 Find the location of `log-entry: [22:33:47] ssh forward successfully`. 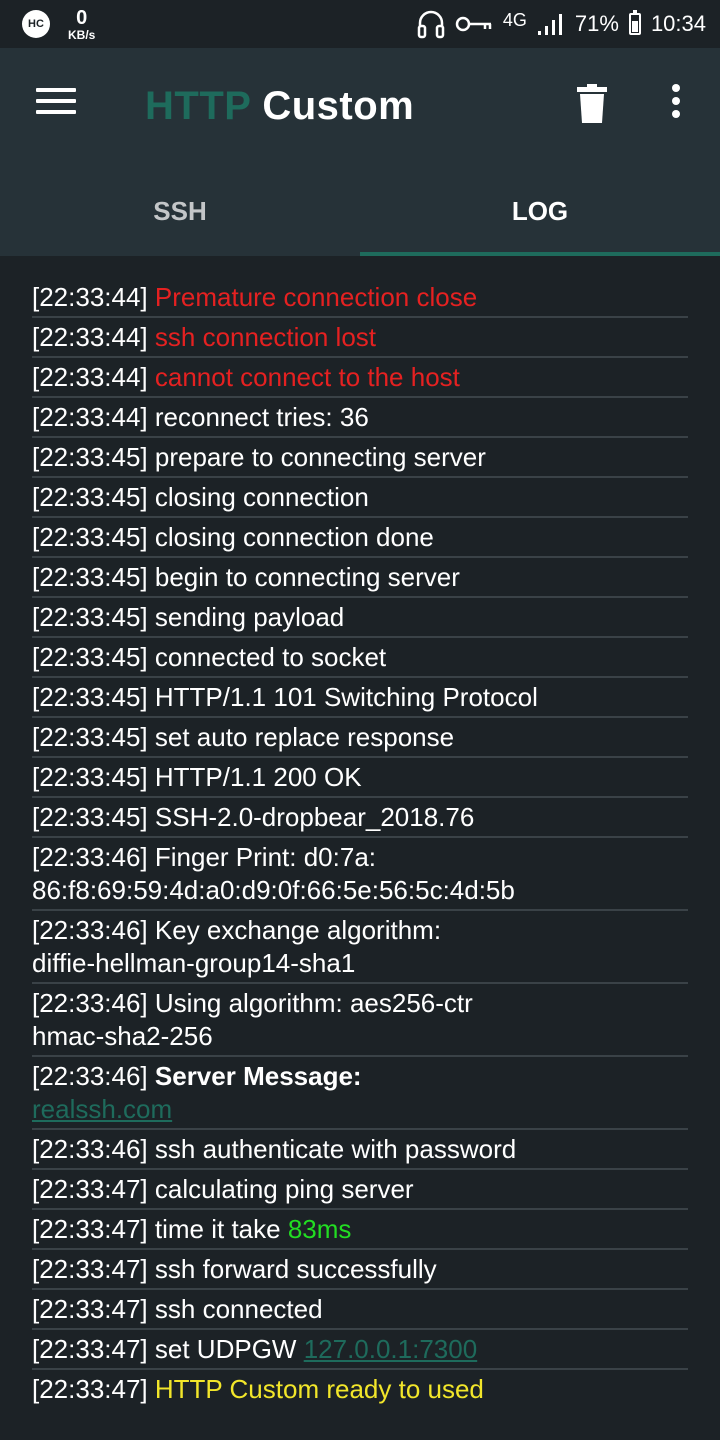

log-entry: [22:33:47] ssh forward successfully is located at coordinates (360, 1270).